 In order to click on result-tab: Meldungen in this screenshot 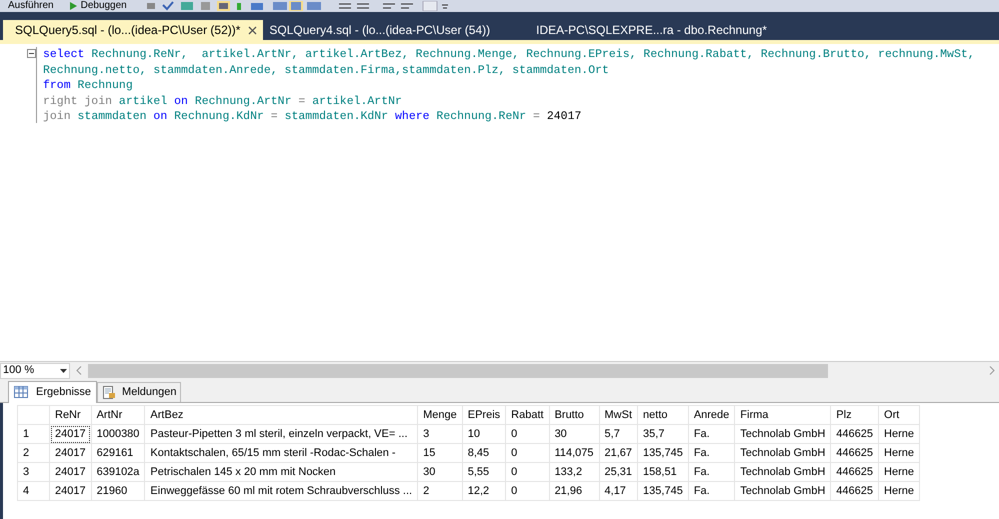, I will do `click(139, 392)`.